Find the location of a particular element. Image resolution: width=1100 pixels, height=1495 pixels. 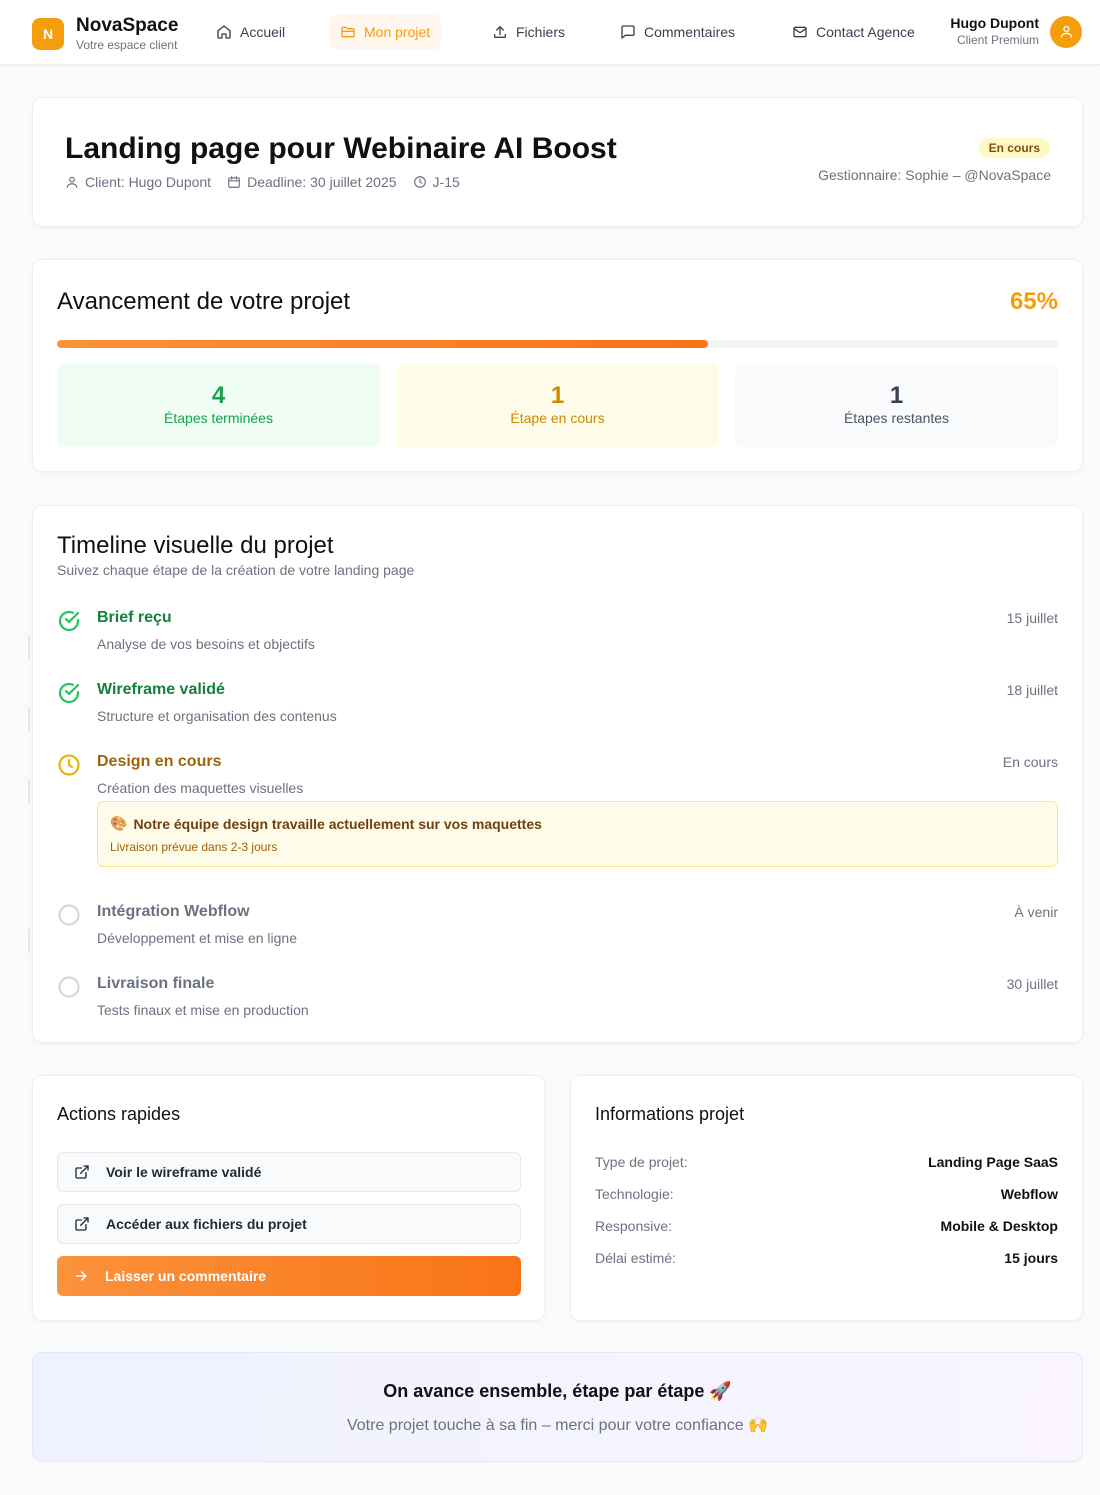

brand-name: NovaSpace is located at coordinates (127, 25).